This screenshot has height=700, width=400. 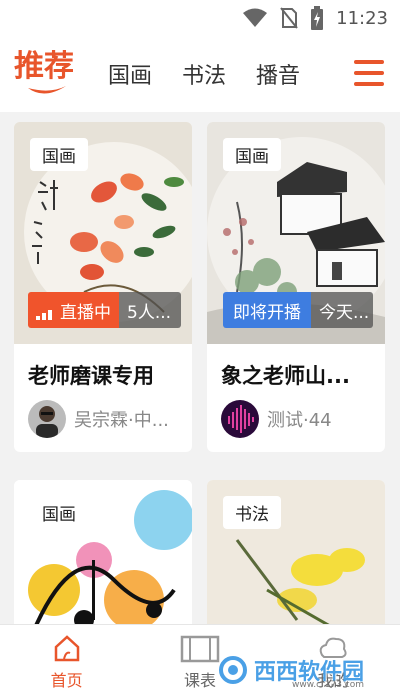 I want to click on live-badge: 直播中, so click(x=73, y=310).